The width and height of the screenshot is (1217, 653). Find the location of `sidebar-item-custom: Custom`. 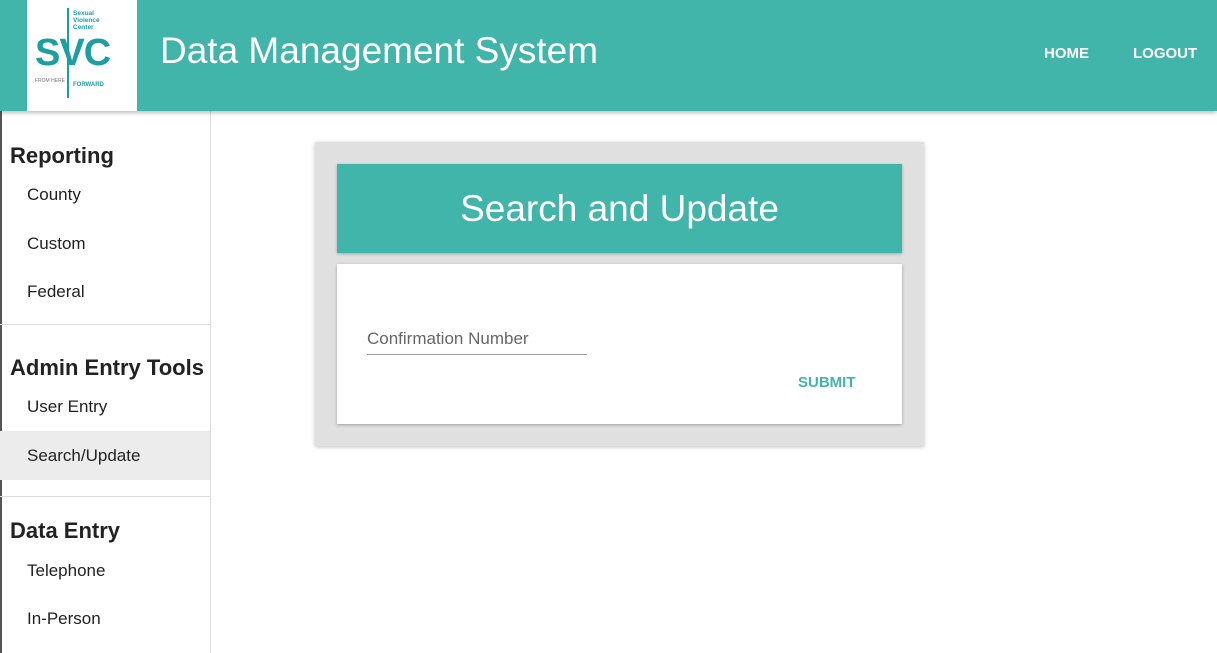

sidebar-item-custom: Custom is located at coordinates (105, 243).